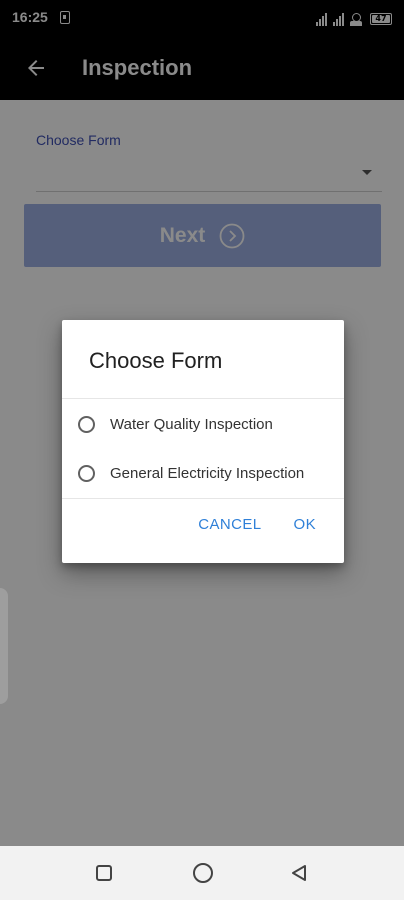 The image size is (404, 900). I want to click on system-nav-bar, so click(202, 873).